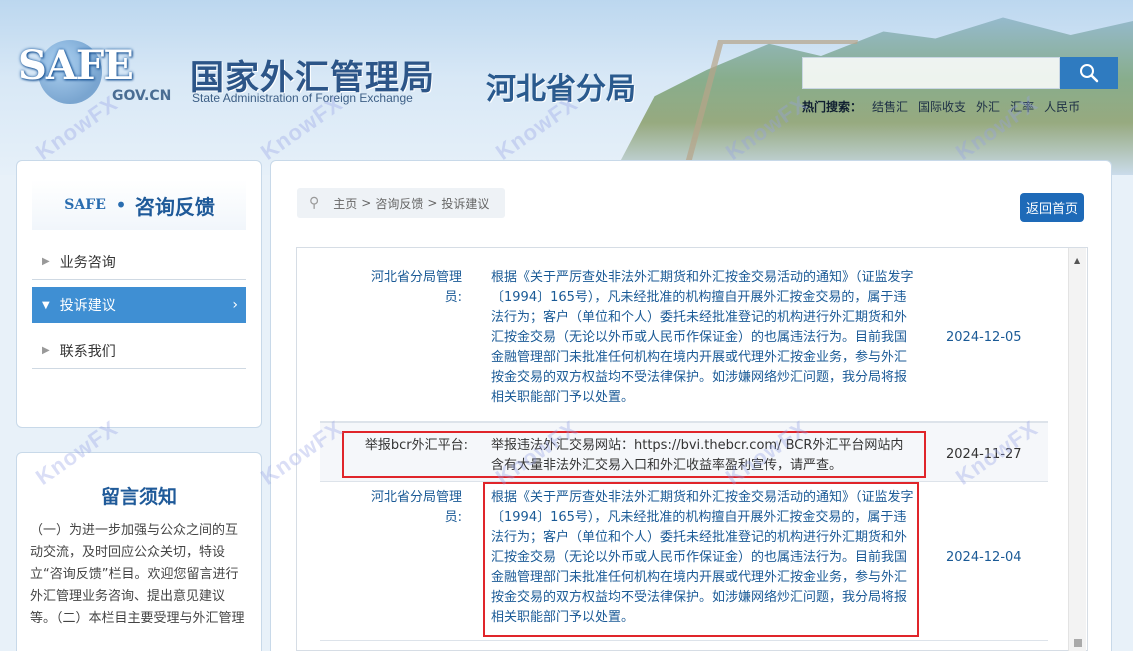 The height and width of the screenshot is (651, 1133). I want to click on search-button, so click(1089, 73).